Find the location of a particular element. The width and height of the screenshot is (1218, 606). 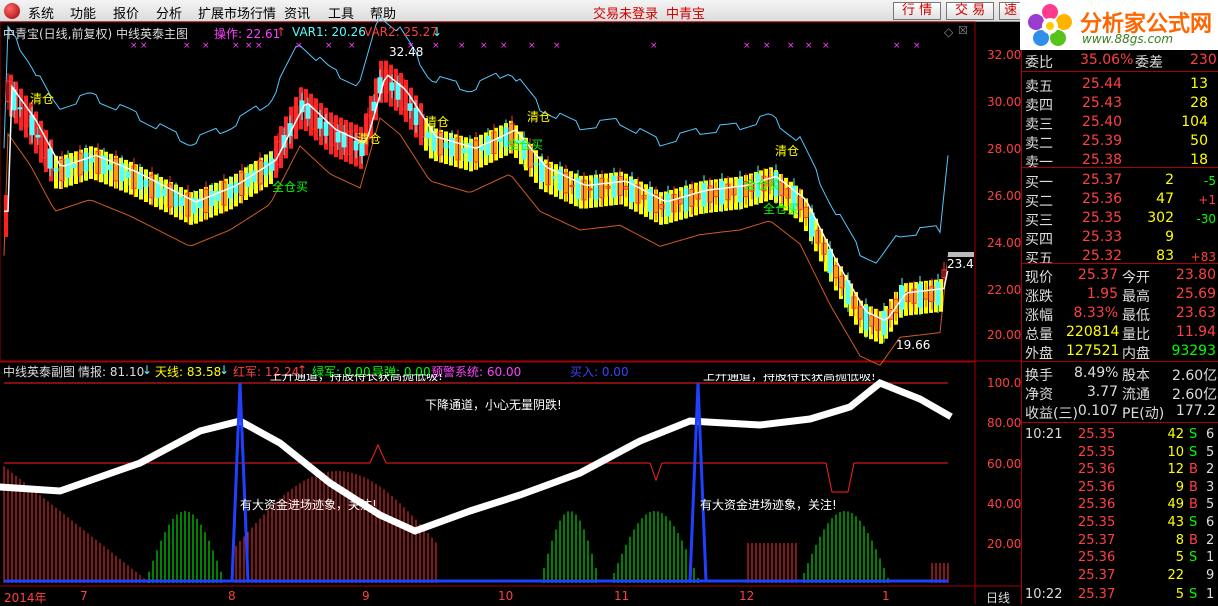

fundamental-label: 收益(三) is located at coordinates (1051, 414).